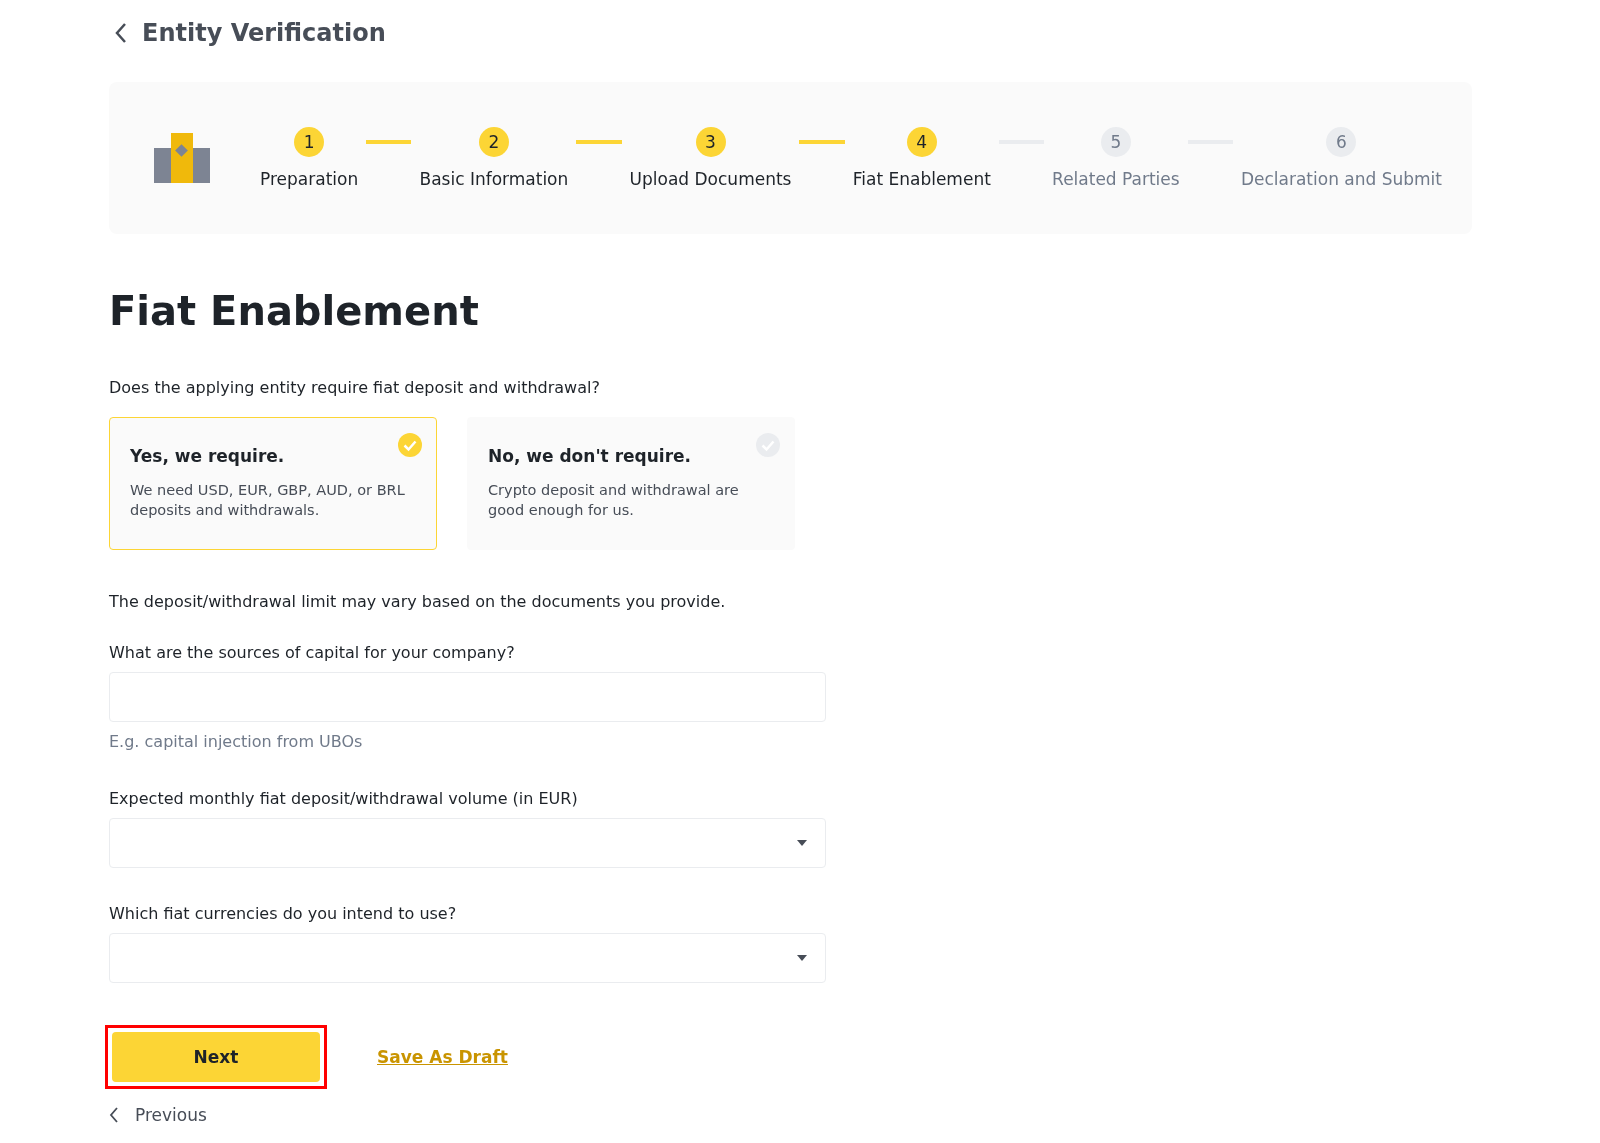 Image resolution: width=1600 pixels, height=1143 pixels. What do you see at coordinates (158, 1115) in the screenshot?
I see `previous-button: Previous` at bounding box center [158, 1115].